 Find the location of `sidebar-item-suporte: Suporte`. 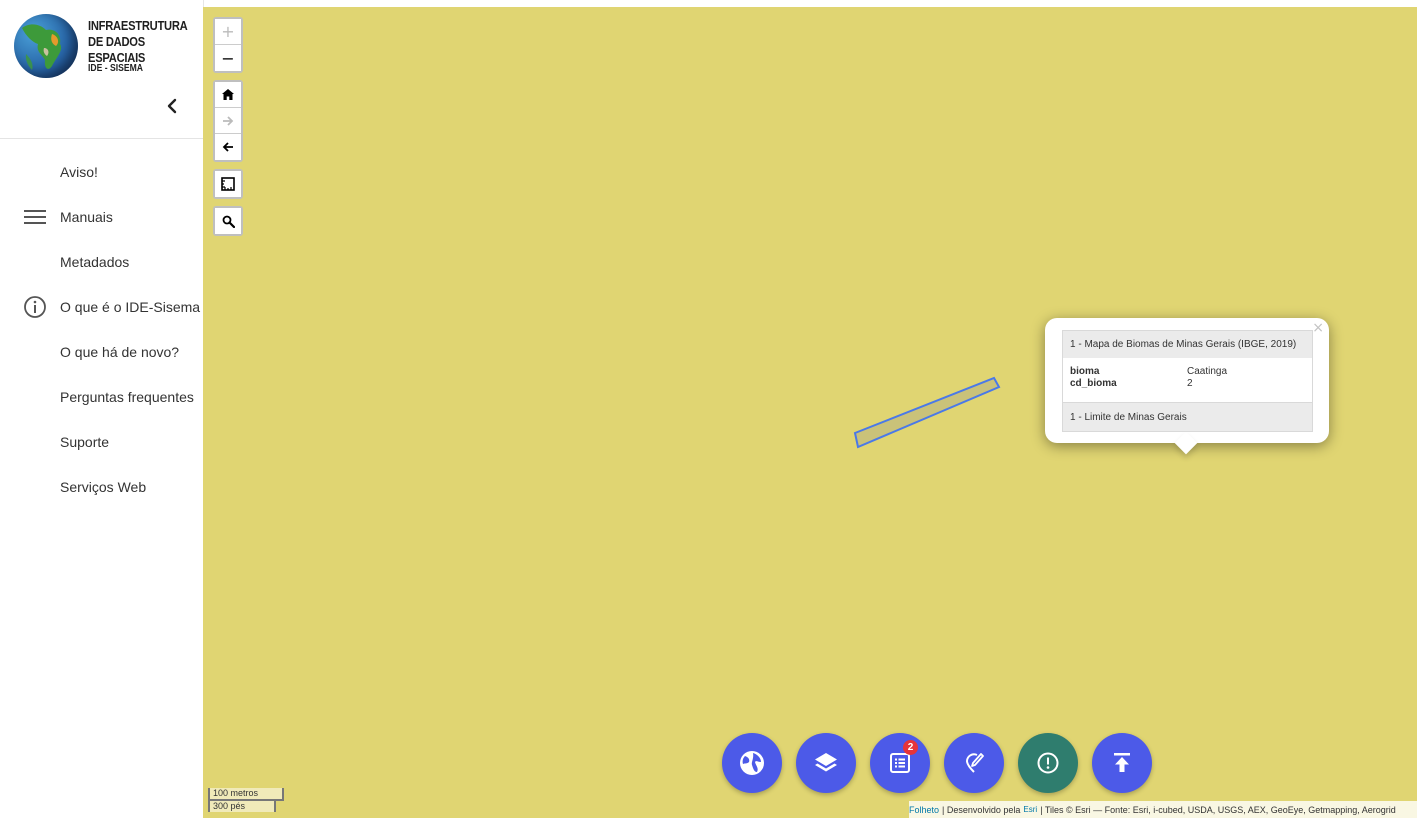

sidebar-item-suporte: Suporte is located at coordinates (101, 441).